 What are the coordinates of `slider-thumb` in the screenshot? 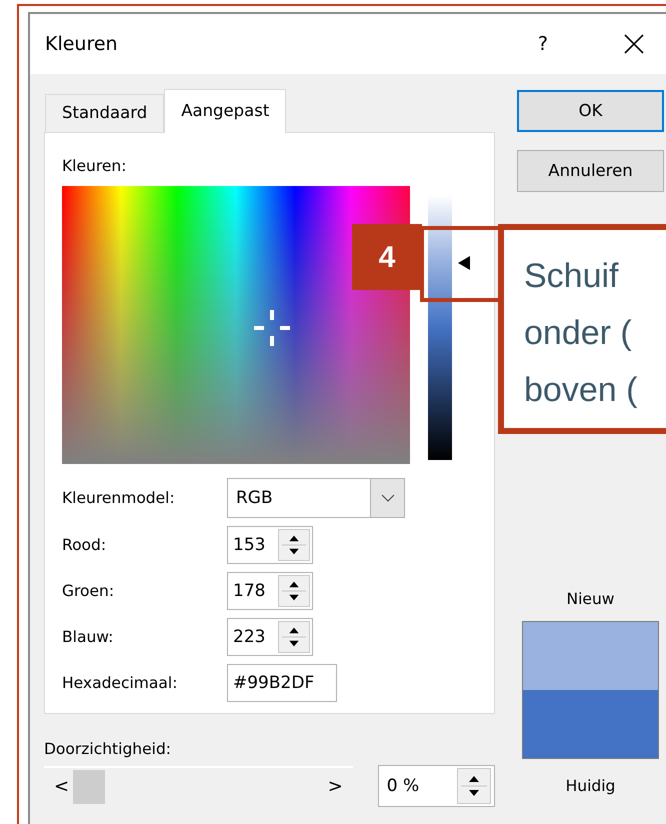 It's located at (89, 787).